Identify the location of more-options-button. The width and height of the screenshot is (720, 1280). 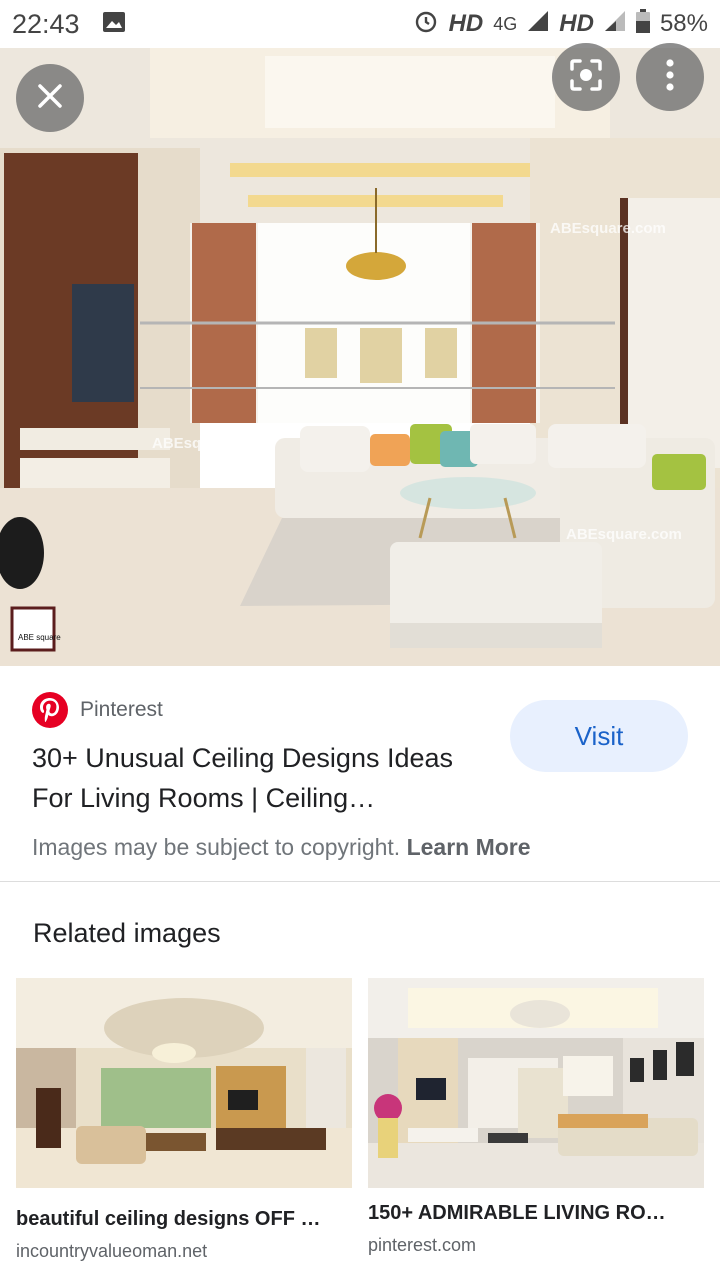
(670, 77).